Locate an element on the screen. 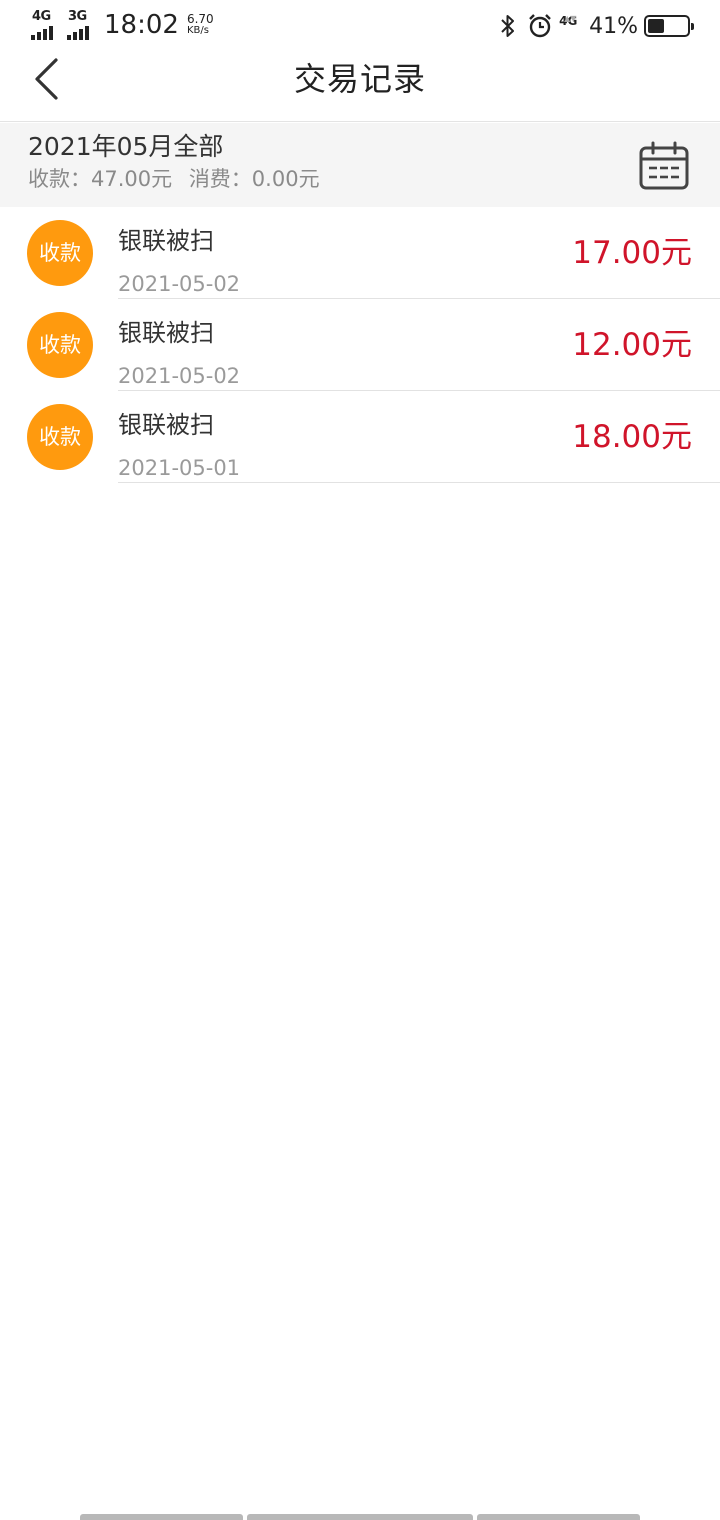 The width and height of the screenshot is (720, 1520). summary-expense: 消费：0.00元 is located at coordinates (254, 179).